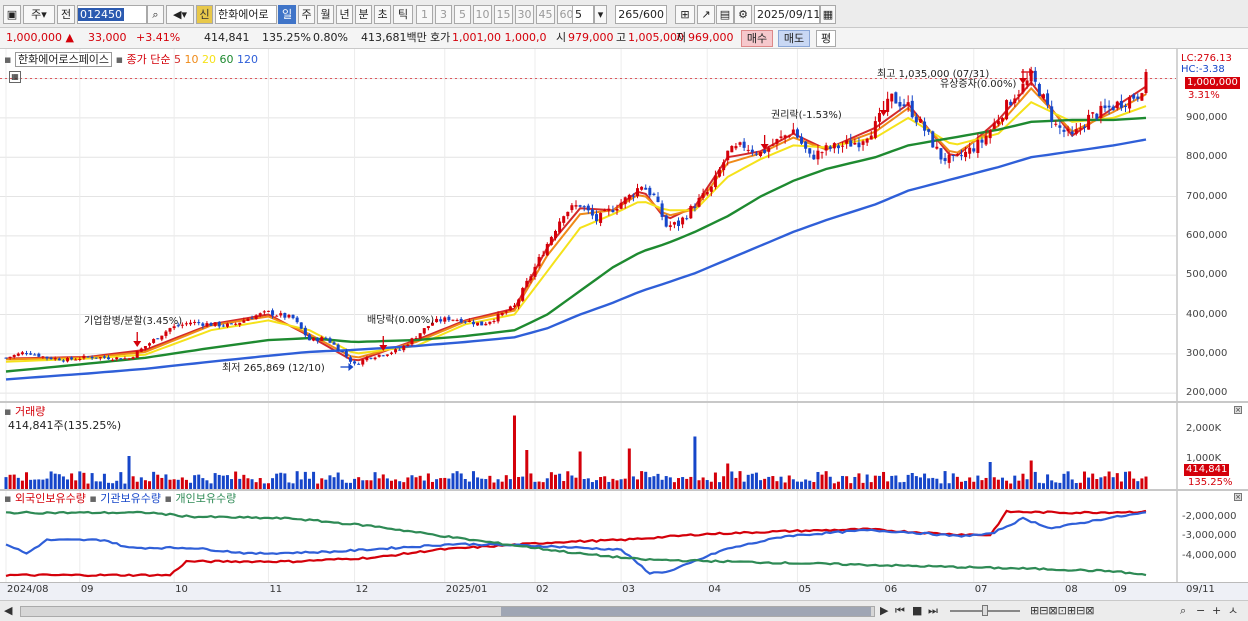 This screenshot has width=1248, height=621. What do you see at coordinates (28, 589) in the screenshot?
I see `x-tick-label: 2024/08` at bounding box center [28, 589].